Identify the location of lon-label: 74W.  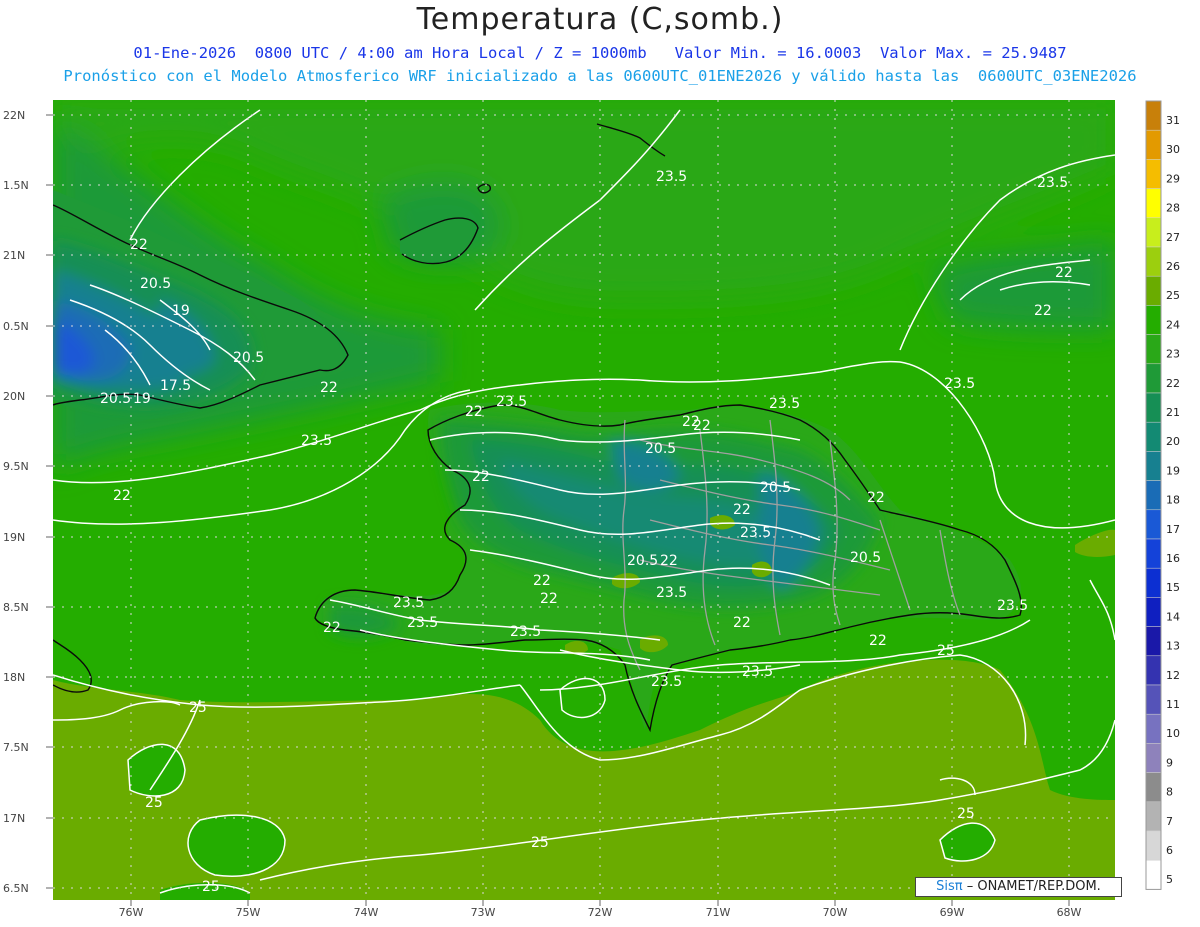
(366, 912).